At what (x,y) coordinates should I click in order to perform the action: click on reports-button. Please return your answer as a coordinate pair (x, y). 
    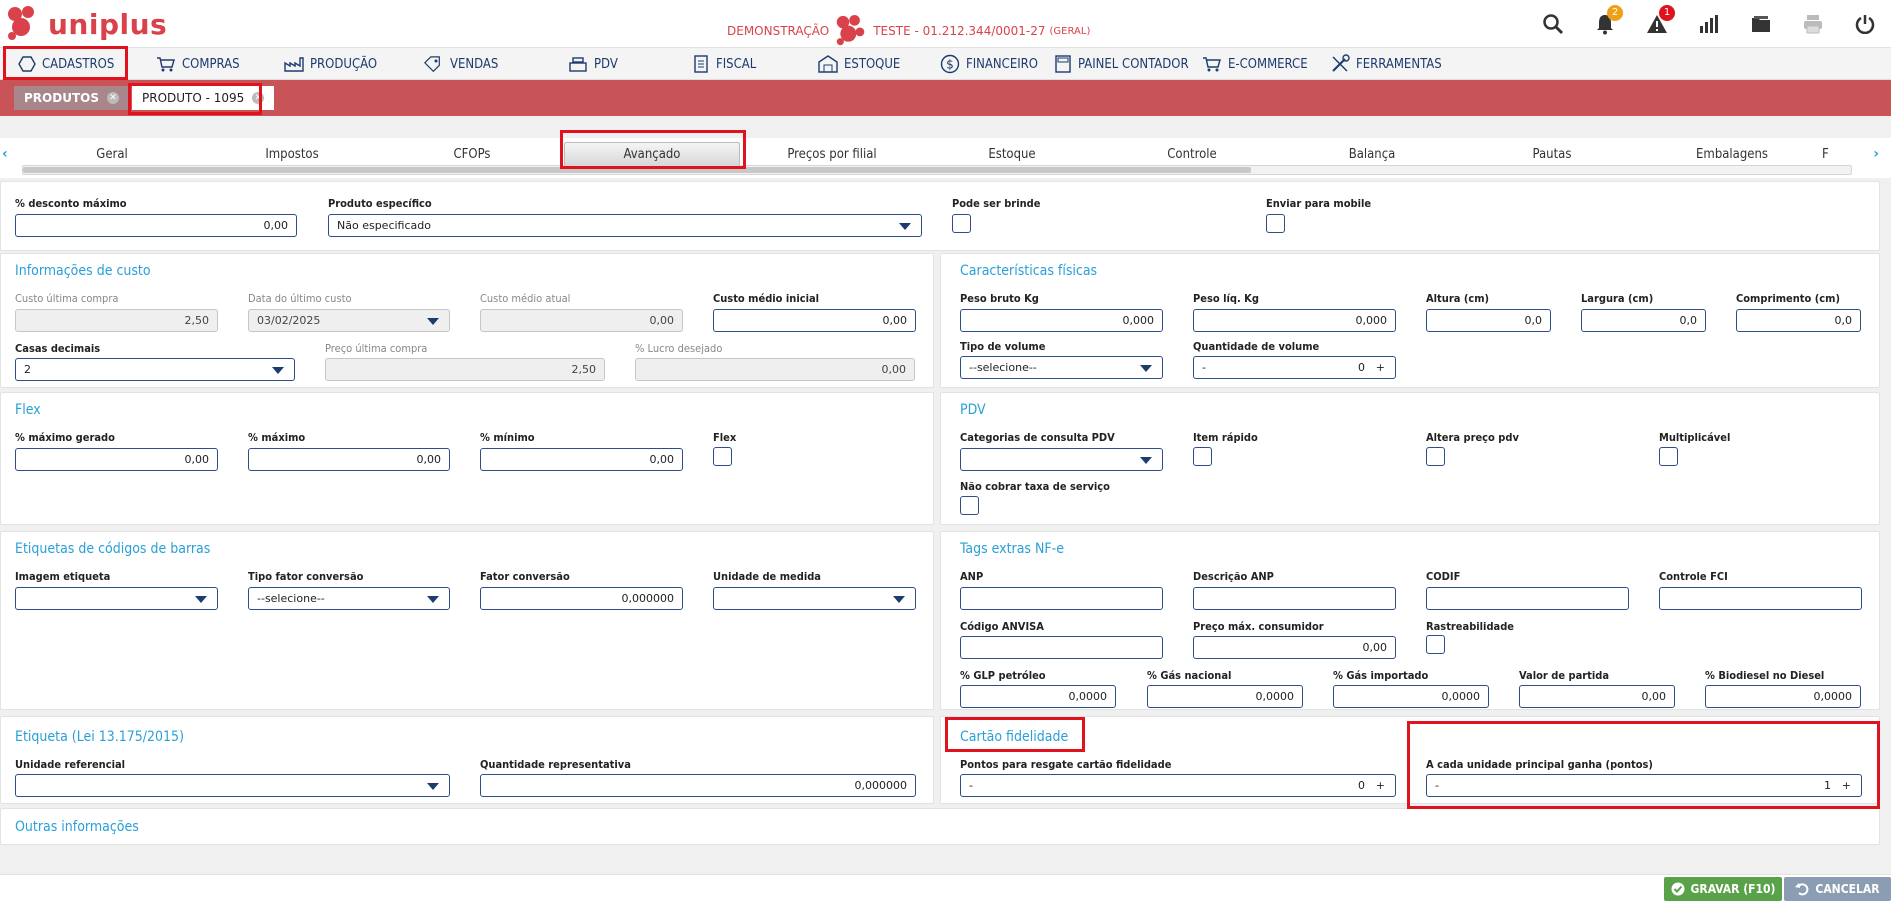
    Looking at the image, I should click on (1709, 24).